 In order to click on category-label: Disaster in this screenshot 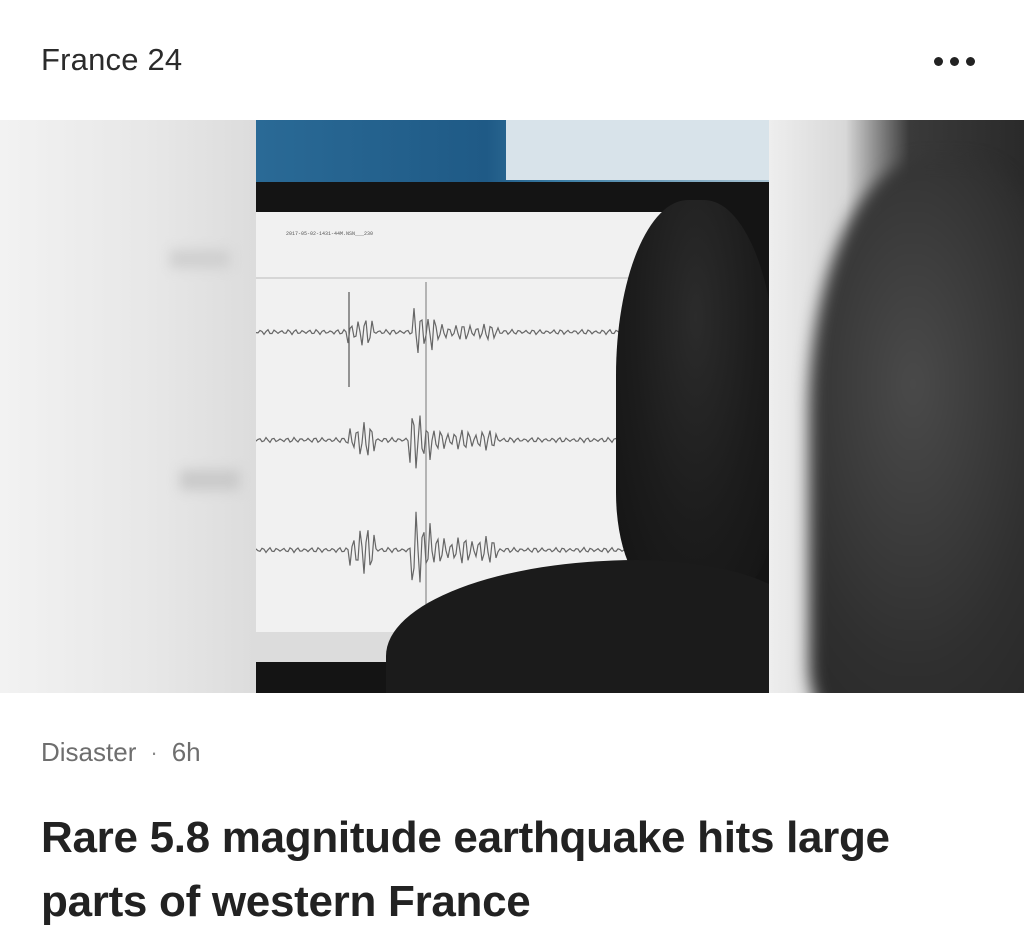, I will do `click(88, 752)`.